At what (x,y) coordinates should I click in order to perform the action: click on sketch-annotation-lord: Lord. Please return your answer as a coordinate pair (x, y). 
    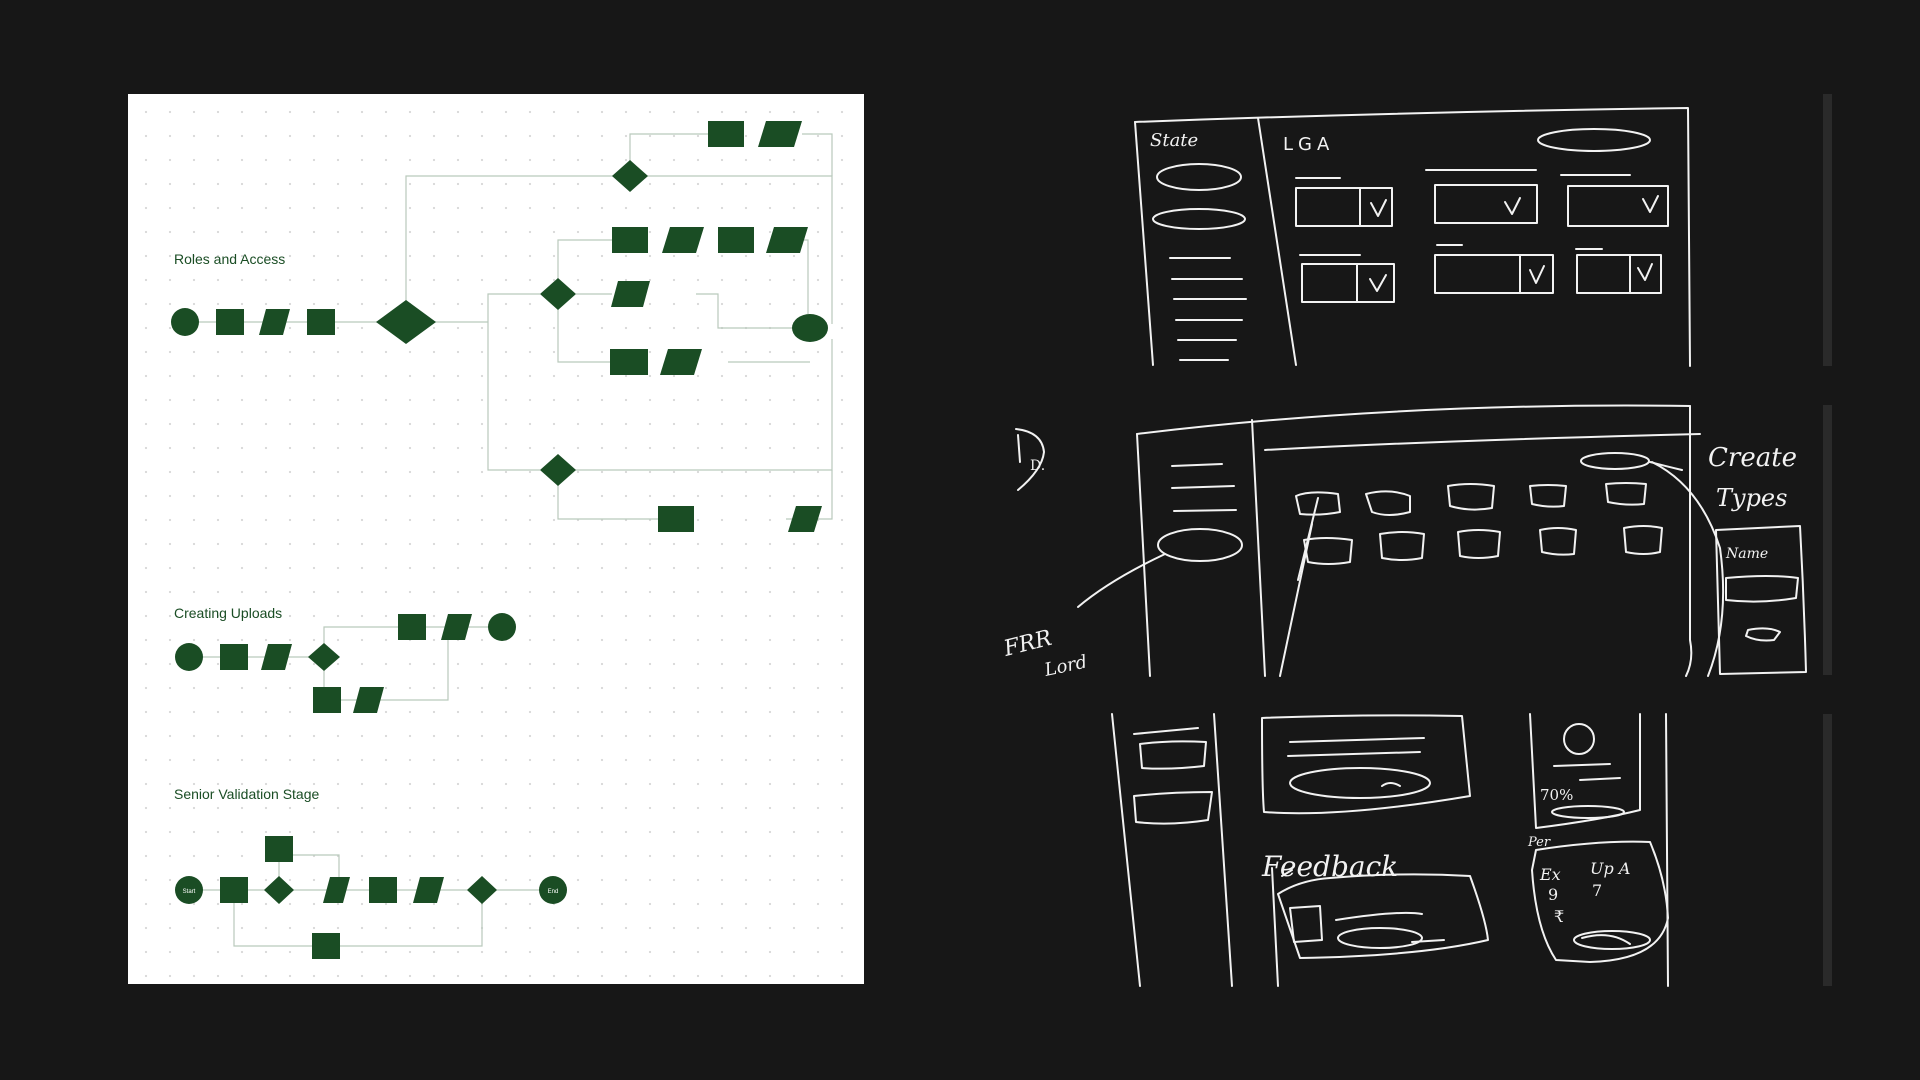
    Looking at the image, I should click on (1065, 666).